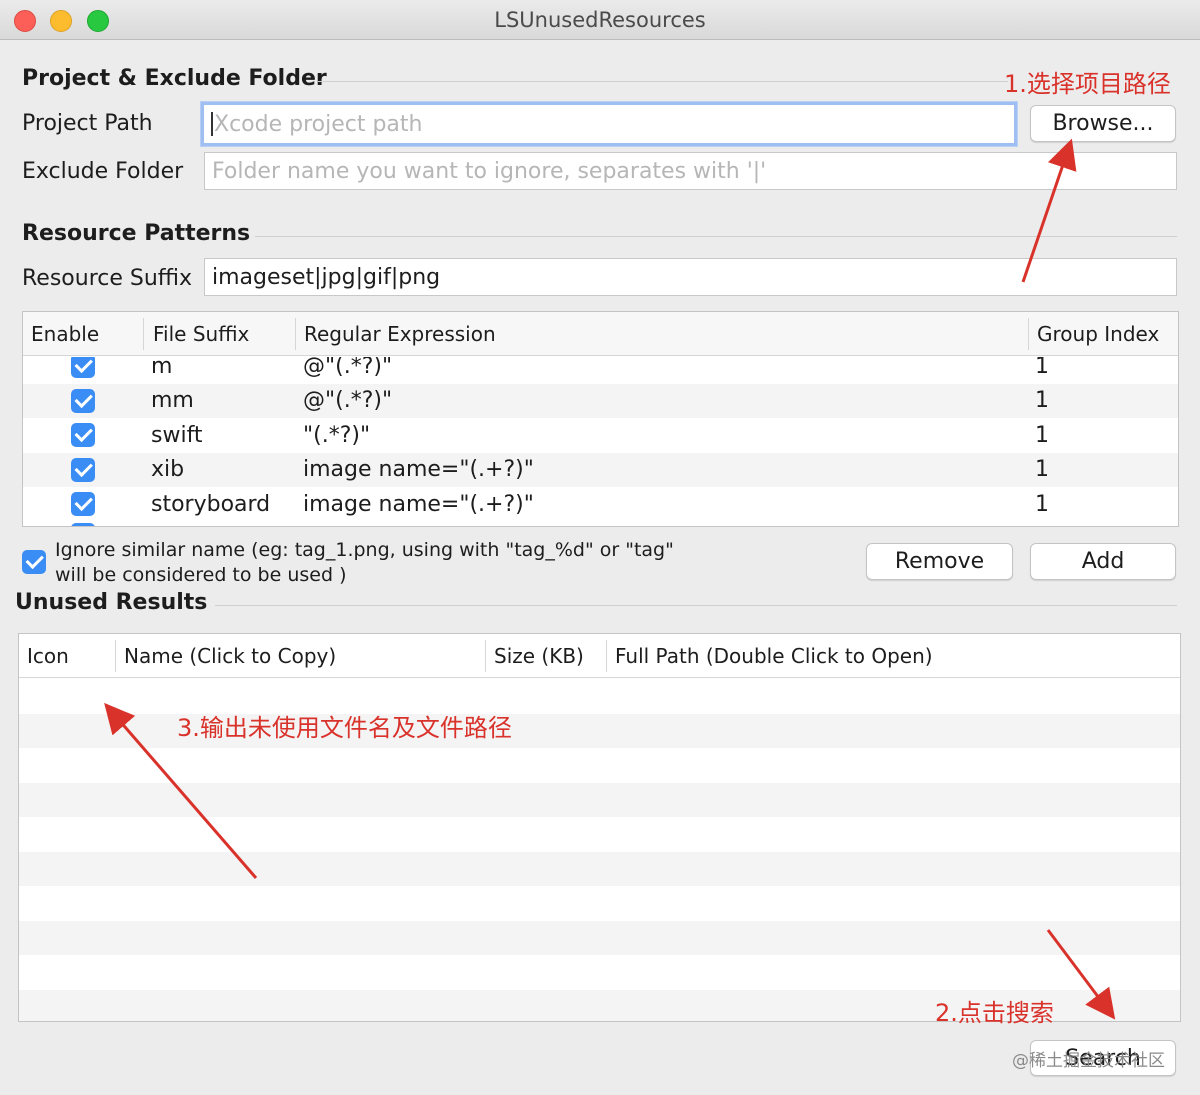 The width and height of the screenshot is (1200, 1095). What do you see at coordinates (1049, 210) in the screenshot?
I see `arrow-to-browse` at bounding box center [1049, 210].